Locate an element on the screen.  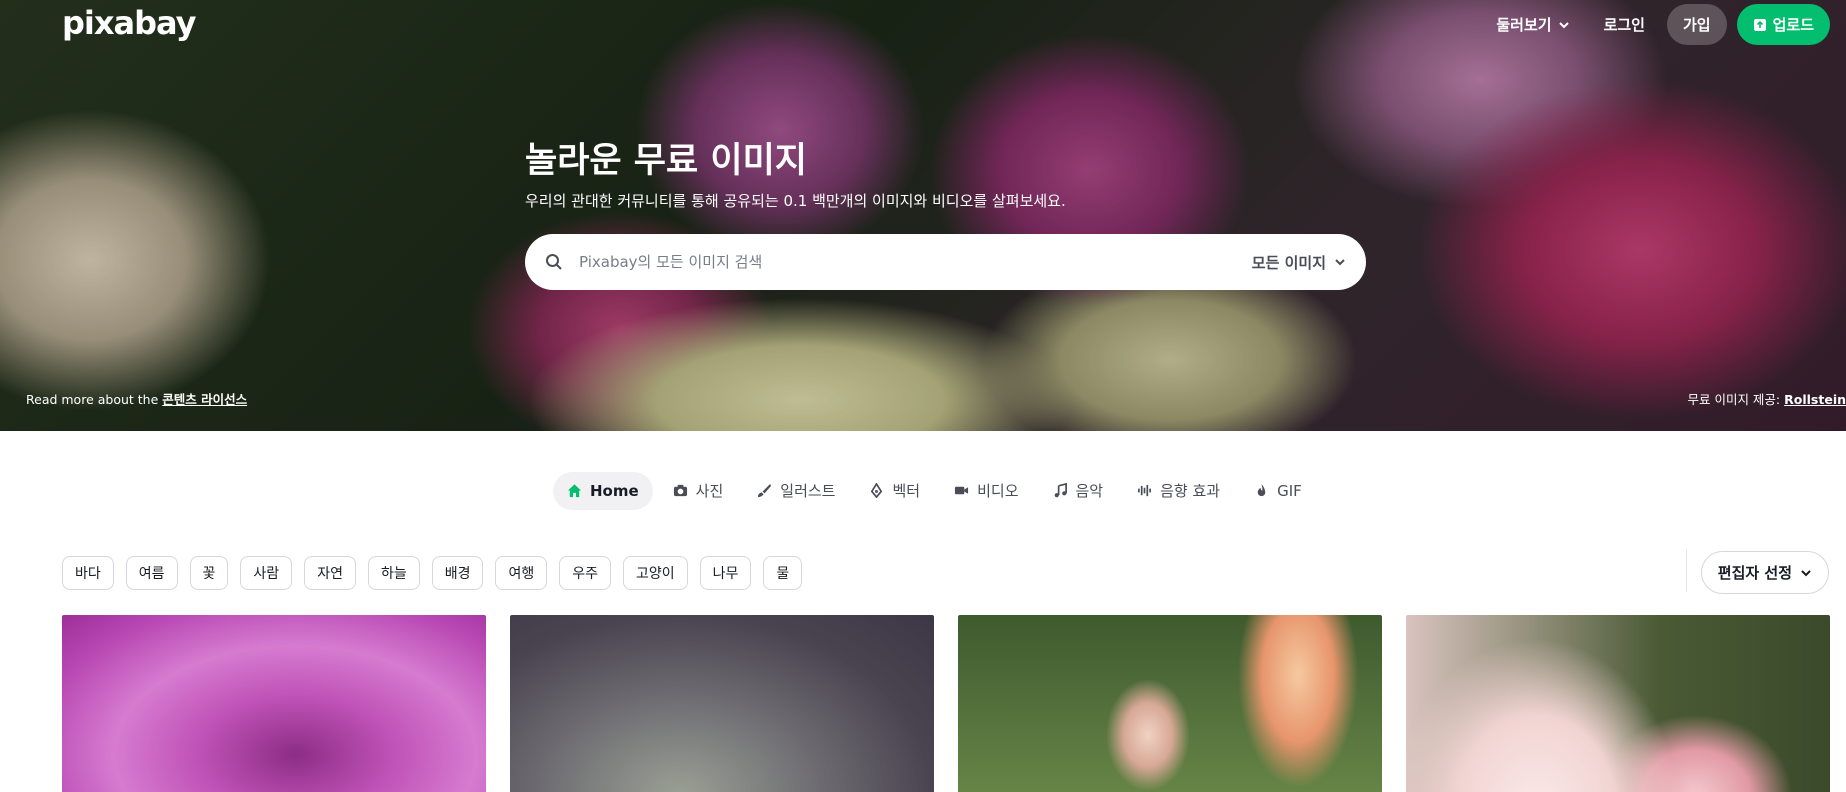
chip-summer: 여름 is located at coordinates (151, 573).